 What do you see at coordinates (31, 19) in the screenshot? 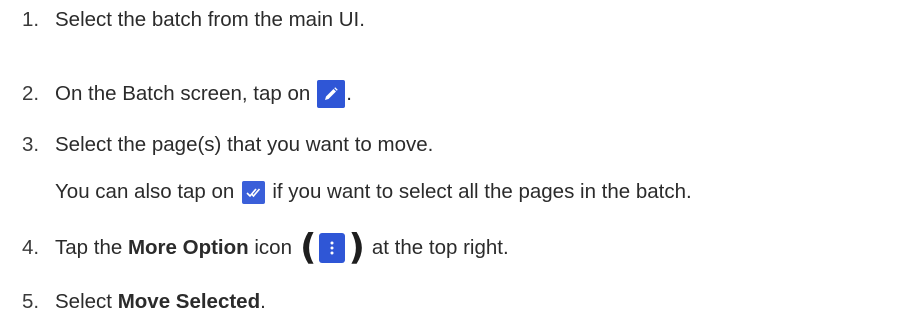
I see `step-number: 1.` at bounding box center [31, 19].